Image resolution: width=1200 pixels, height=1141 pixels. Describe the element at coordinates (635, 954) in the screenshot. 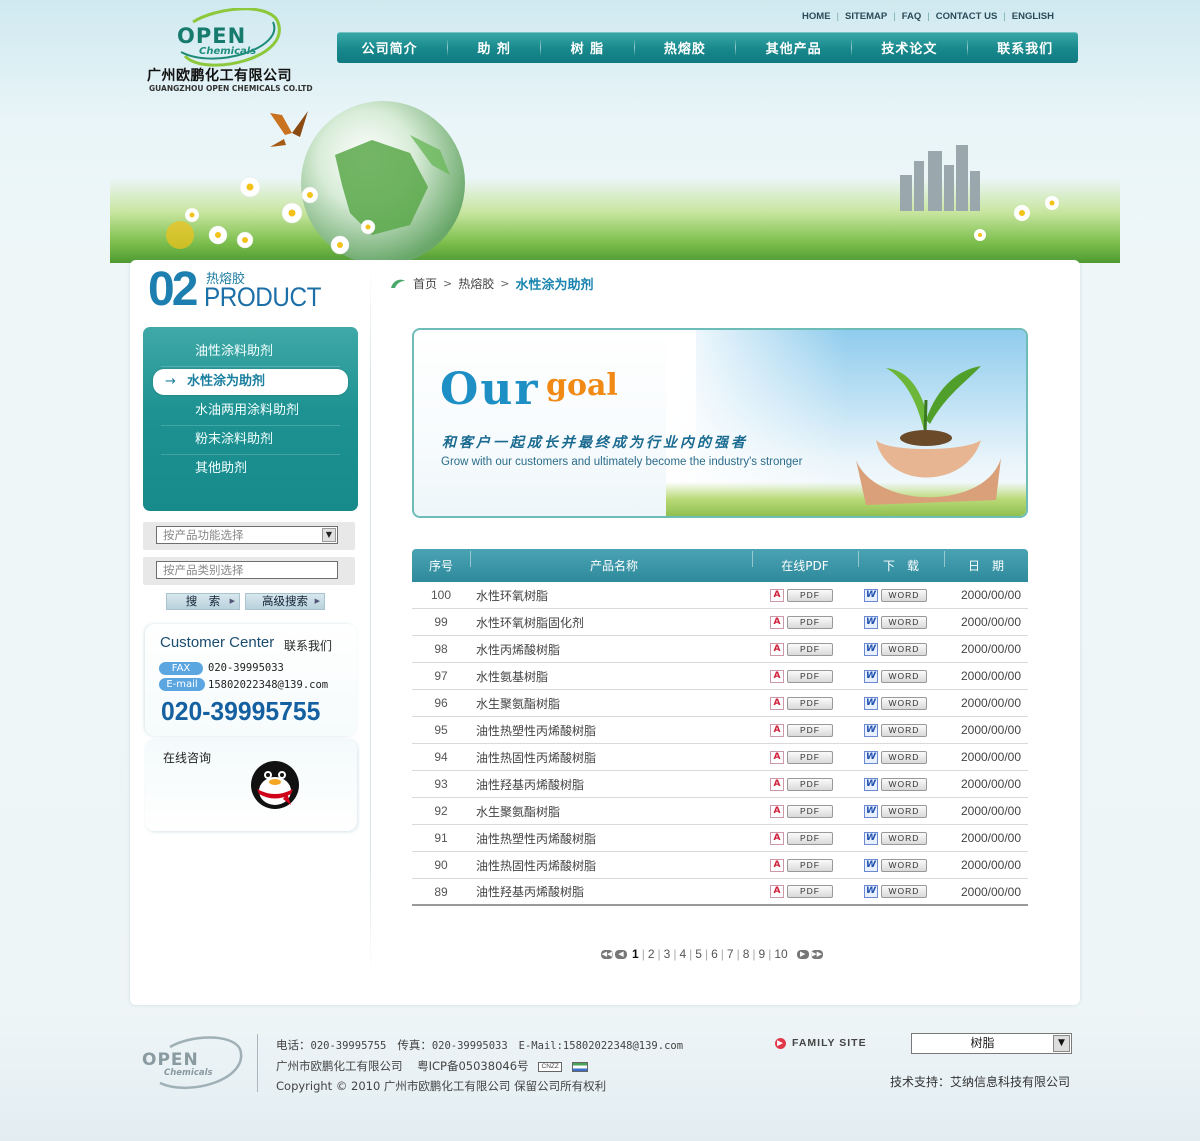

I see `page-link: 1` at that location.